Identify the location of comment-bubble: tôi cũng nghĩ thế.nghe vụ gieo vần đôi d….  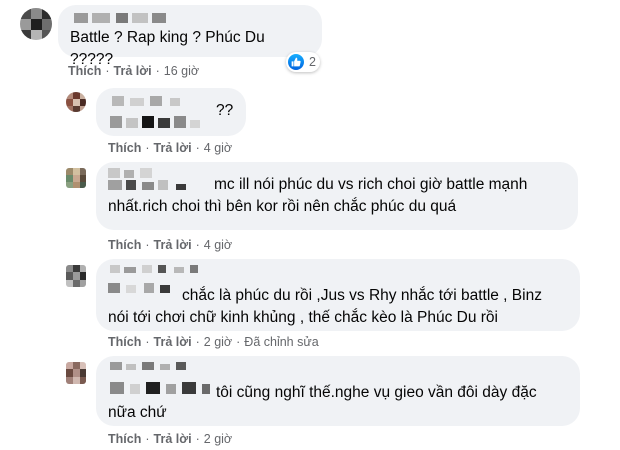
(338, 391).